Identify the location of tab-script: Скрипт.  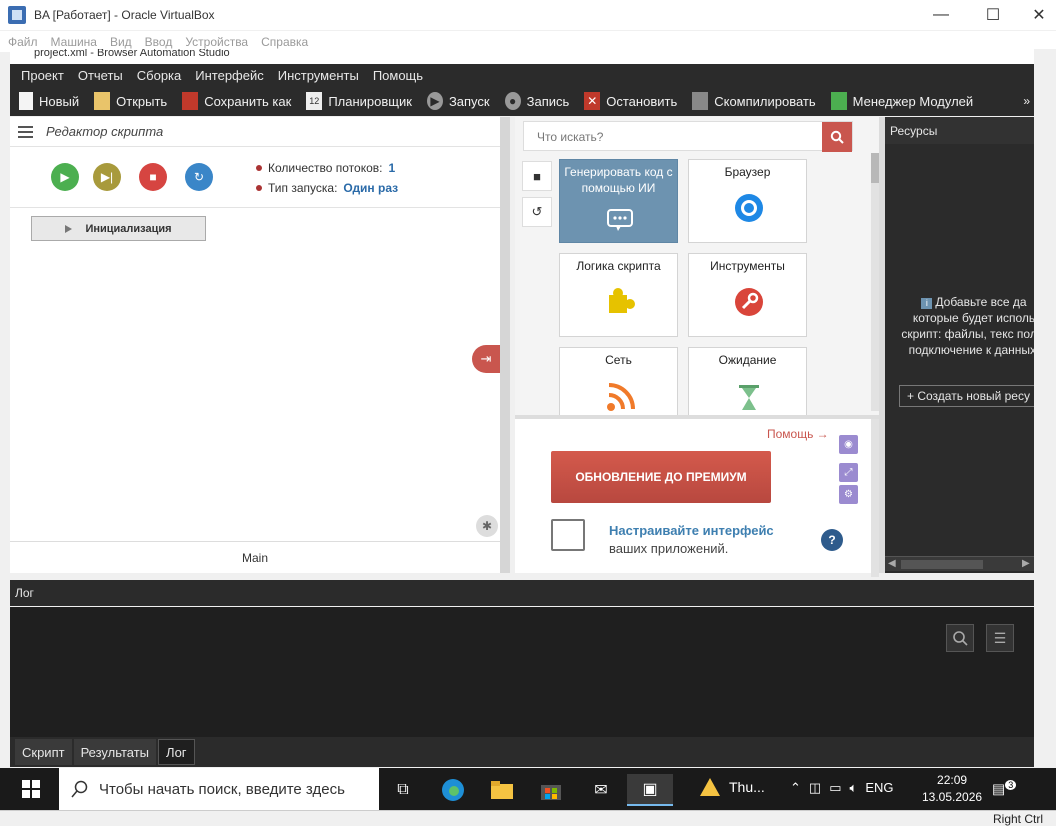
(43, 752).